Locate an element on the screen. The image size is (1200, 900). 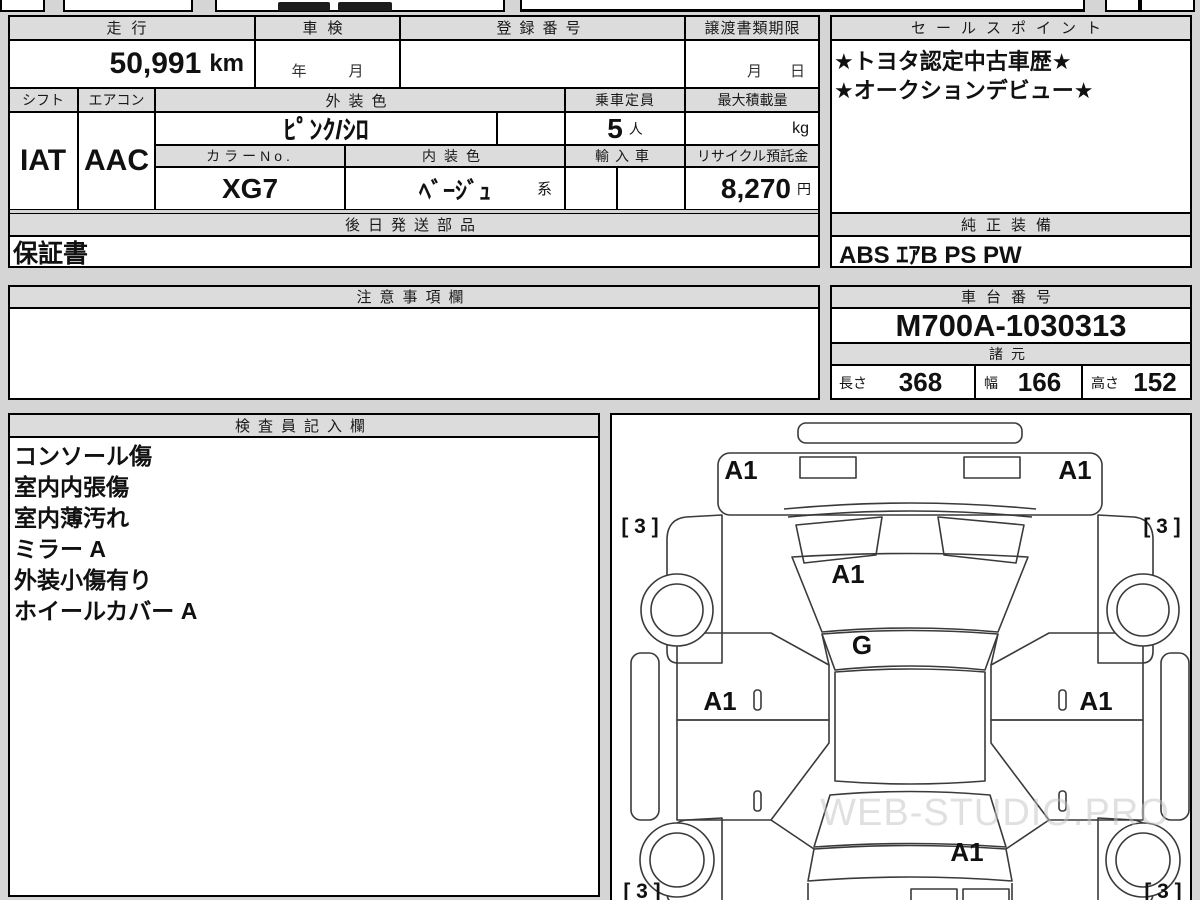
inspector-item: コンソール傷 is located at coordinates (83, 456).